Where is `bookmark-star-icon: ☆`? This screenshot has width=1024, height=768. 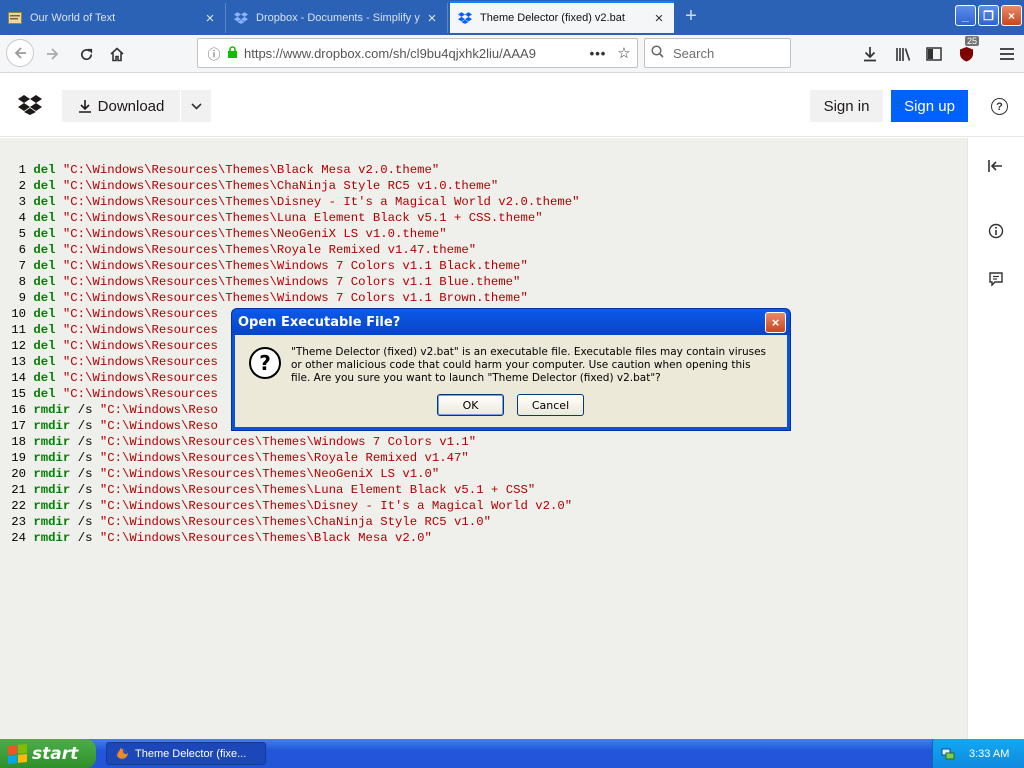 bookmark-star-icon: ☆ is located at coordinates (624, 53).